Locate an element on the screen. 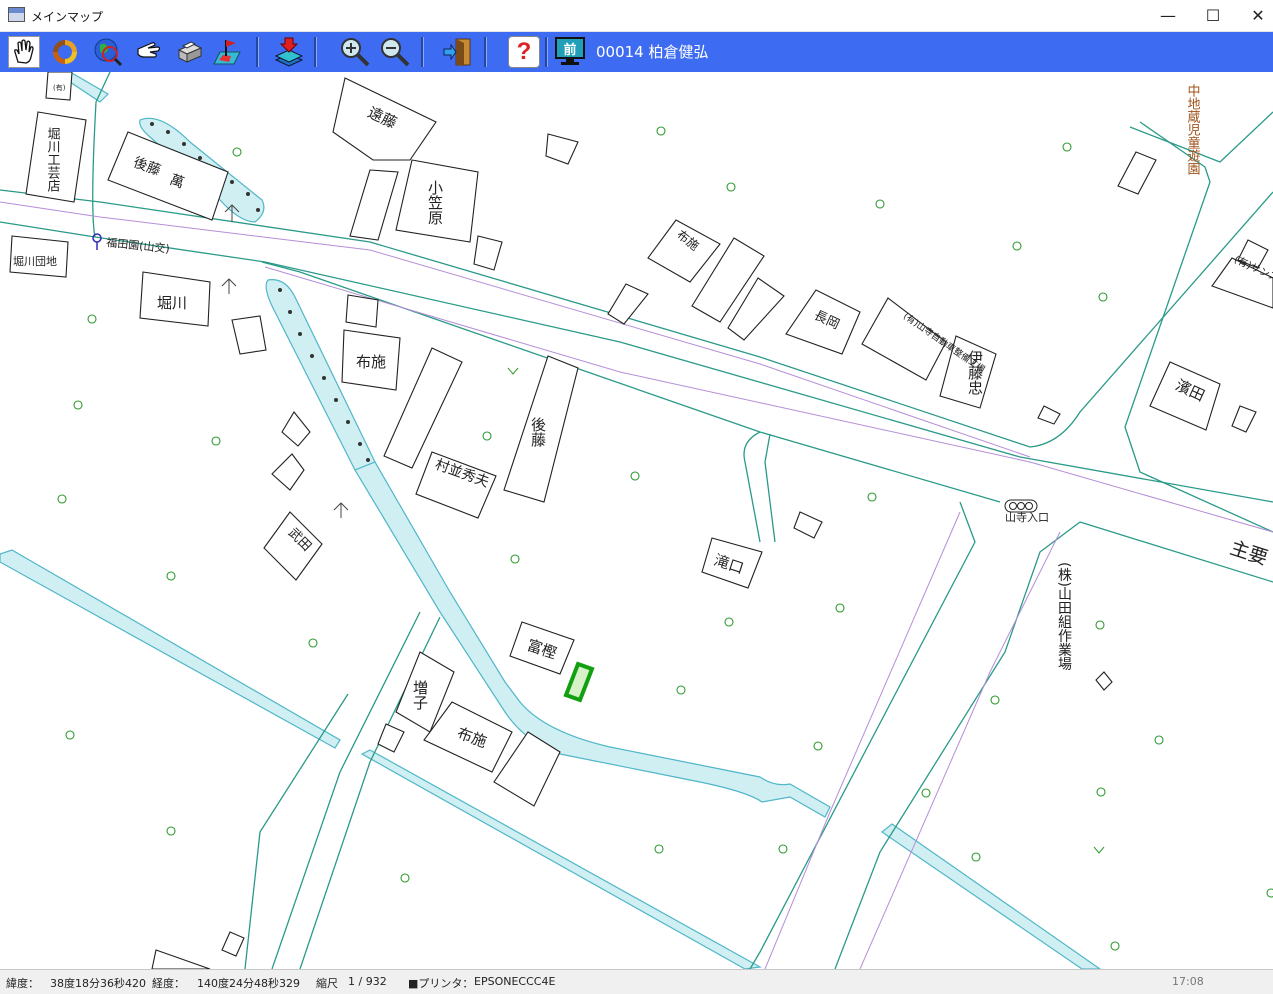 This screenshot has height=994, width=1273. app-icon is located at coordinates (16, 14).